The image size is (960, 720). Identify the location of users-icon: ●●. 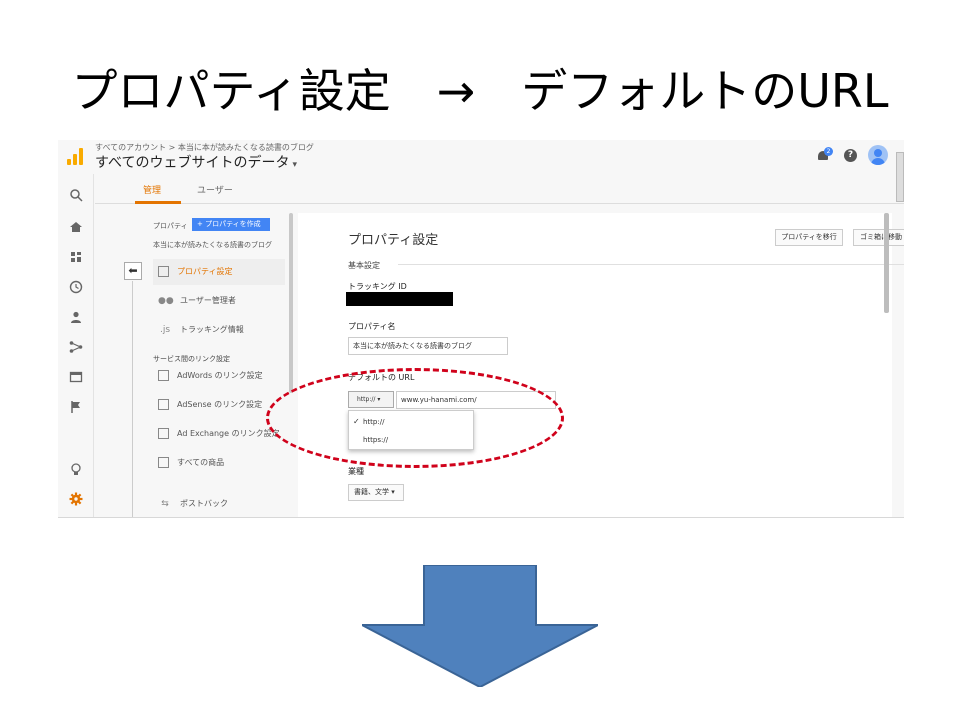
(166, 300).